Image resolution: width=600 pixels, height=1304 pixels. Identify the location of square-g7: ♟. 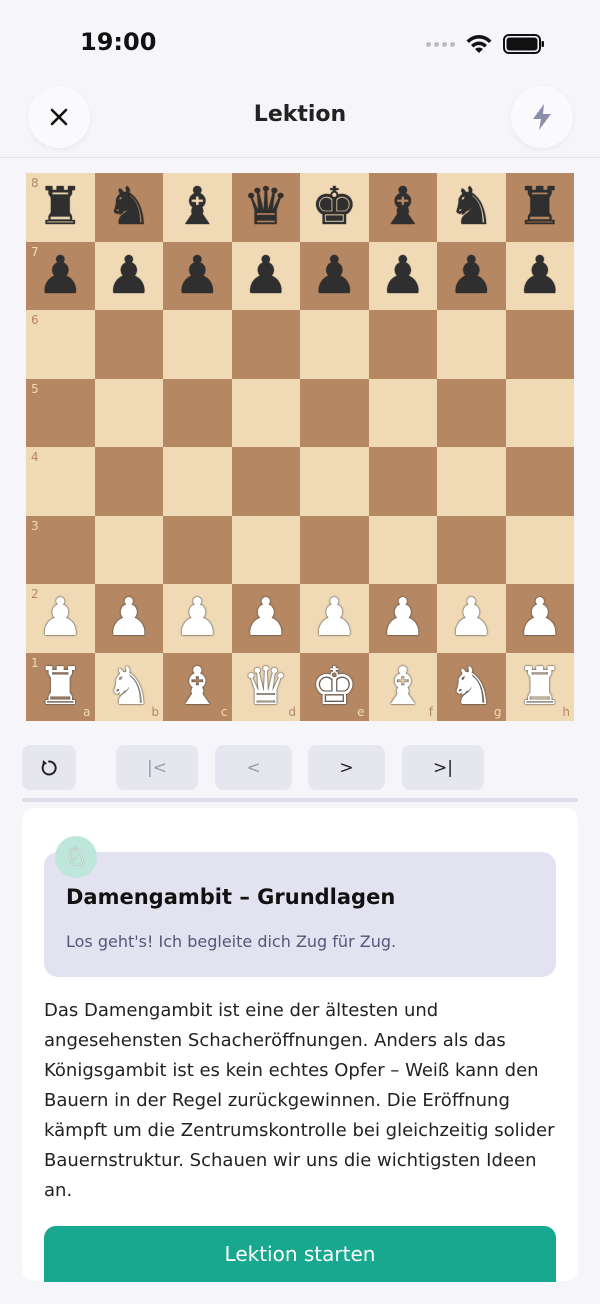
(471, 275).